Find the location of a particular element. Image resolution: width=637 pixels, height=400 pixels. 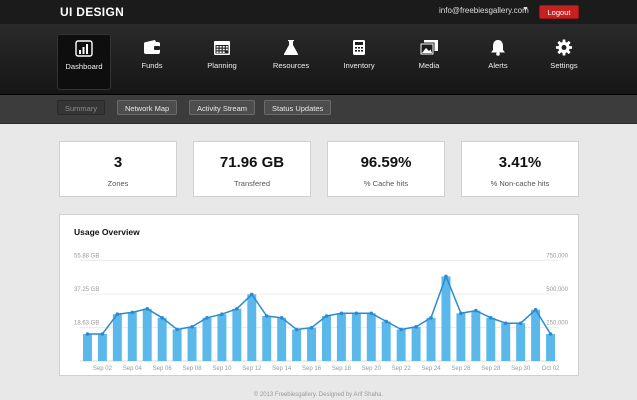

tab-summary: Summary is located at coordinates (81, 107).